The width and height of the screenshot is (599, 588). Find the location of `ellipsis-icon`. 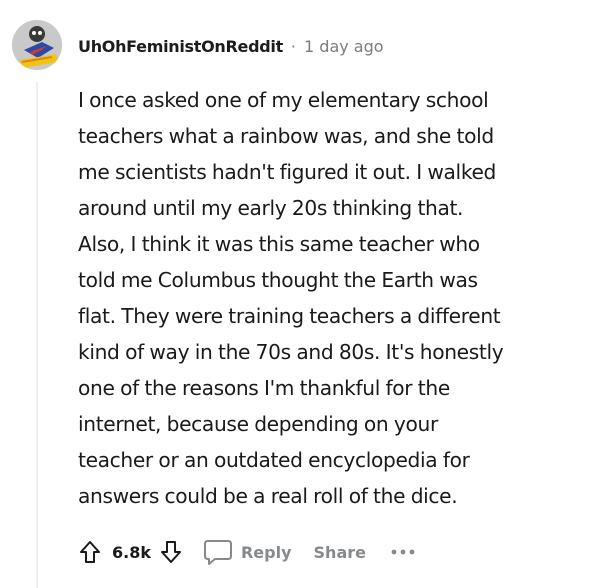

ellipsis-icon is located at coordinates (403, 552).